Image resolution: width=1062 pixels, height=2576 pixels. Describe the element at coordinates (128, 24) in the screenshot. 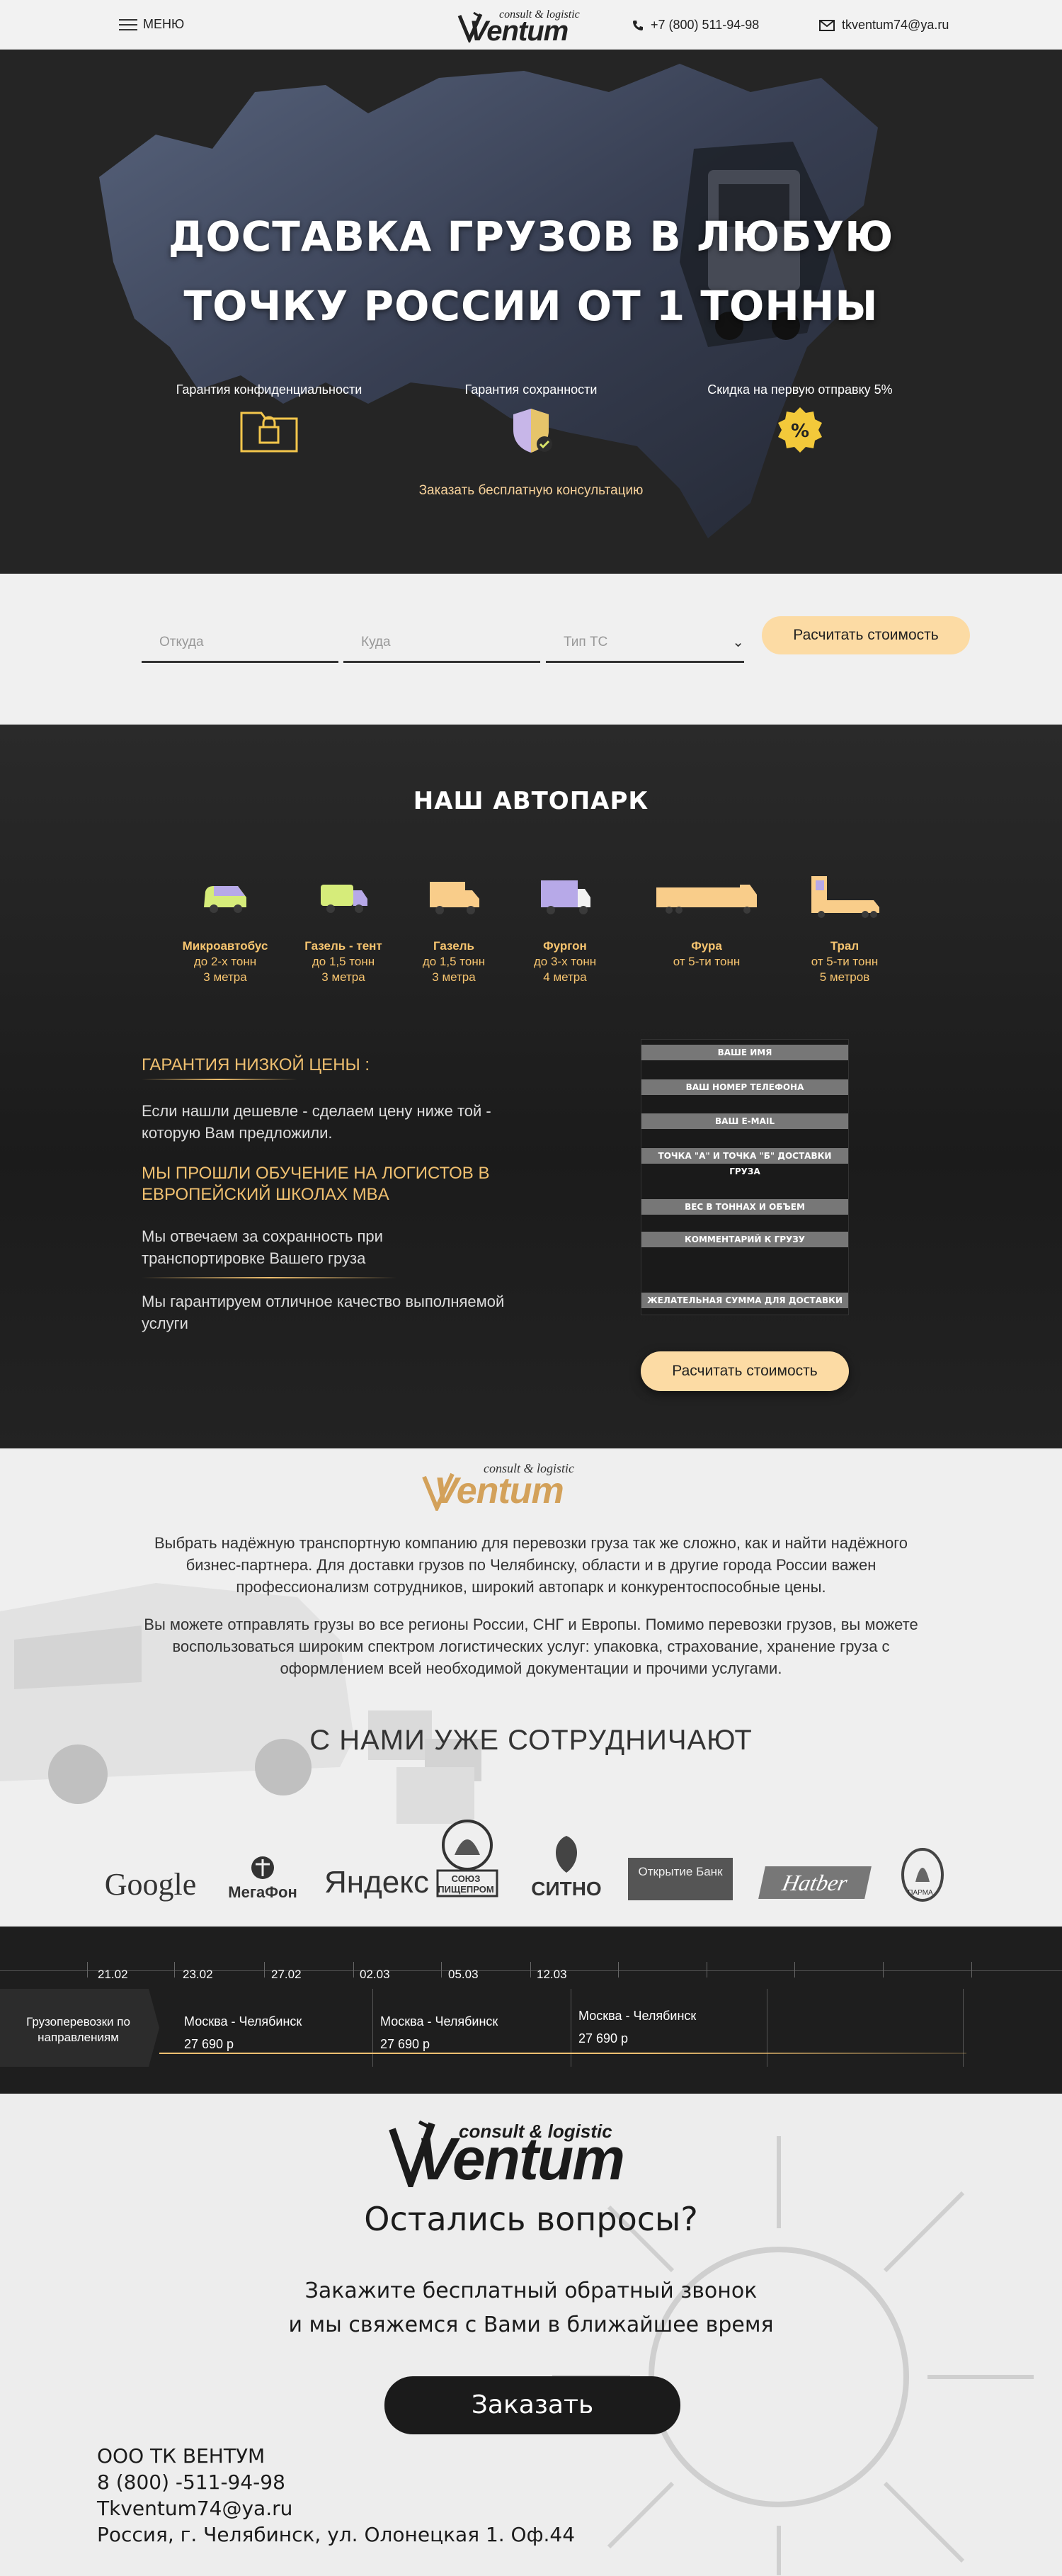

I see `hamburger-icon` at that location.